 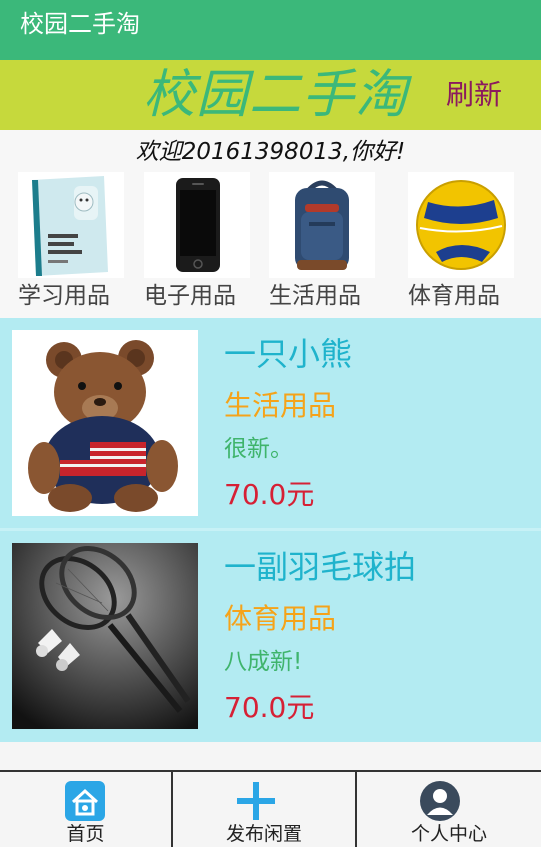 I want to click on plus-icon, so click(x=256, y=801).